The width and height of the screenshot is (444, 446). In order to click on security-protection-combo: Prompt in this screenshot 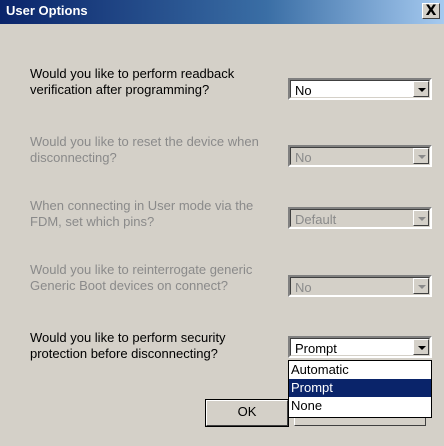, I will do `click(360, 347)`.